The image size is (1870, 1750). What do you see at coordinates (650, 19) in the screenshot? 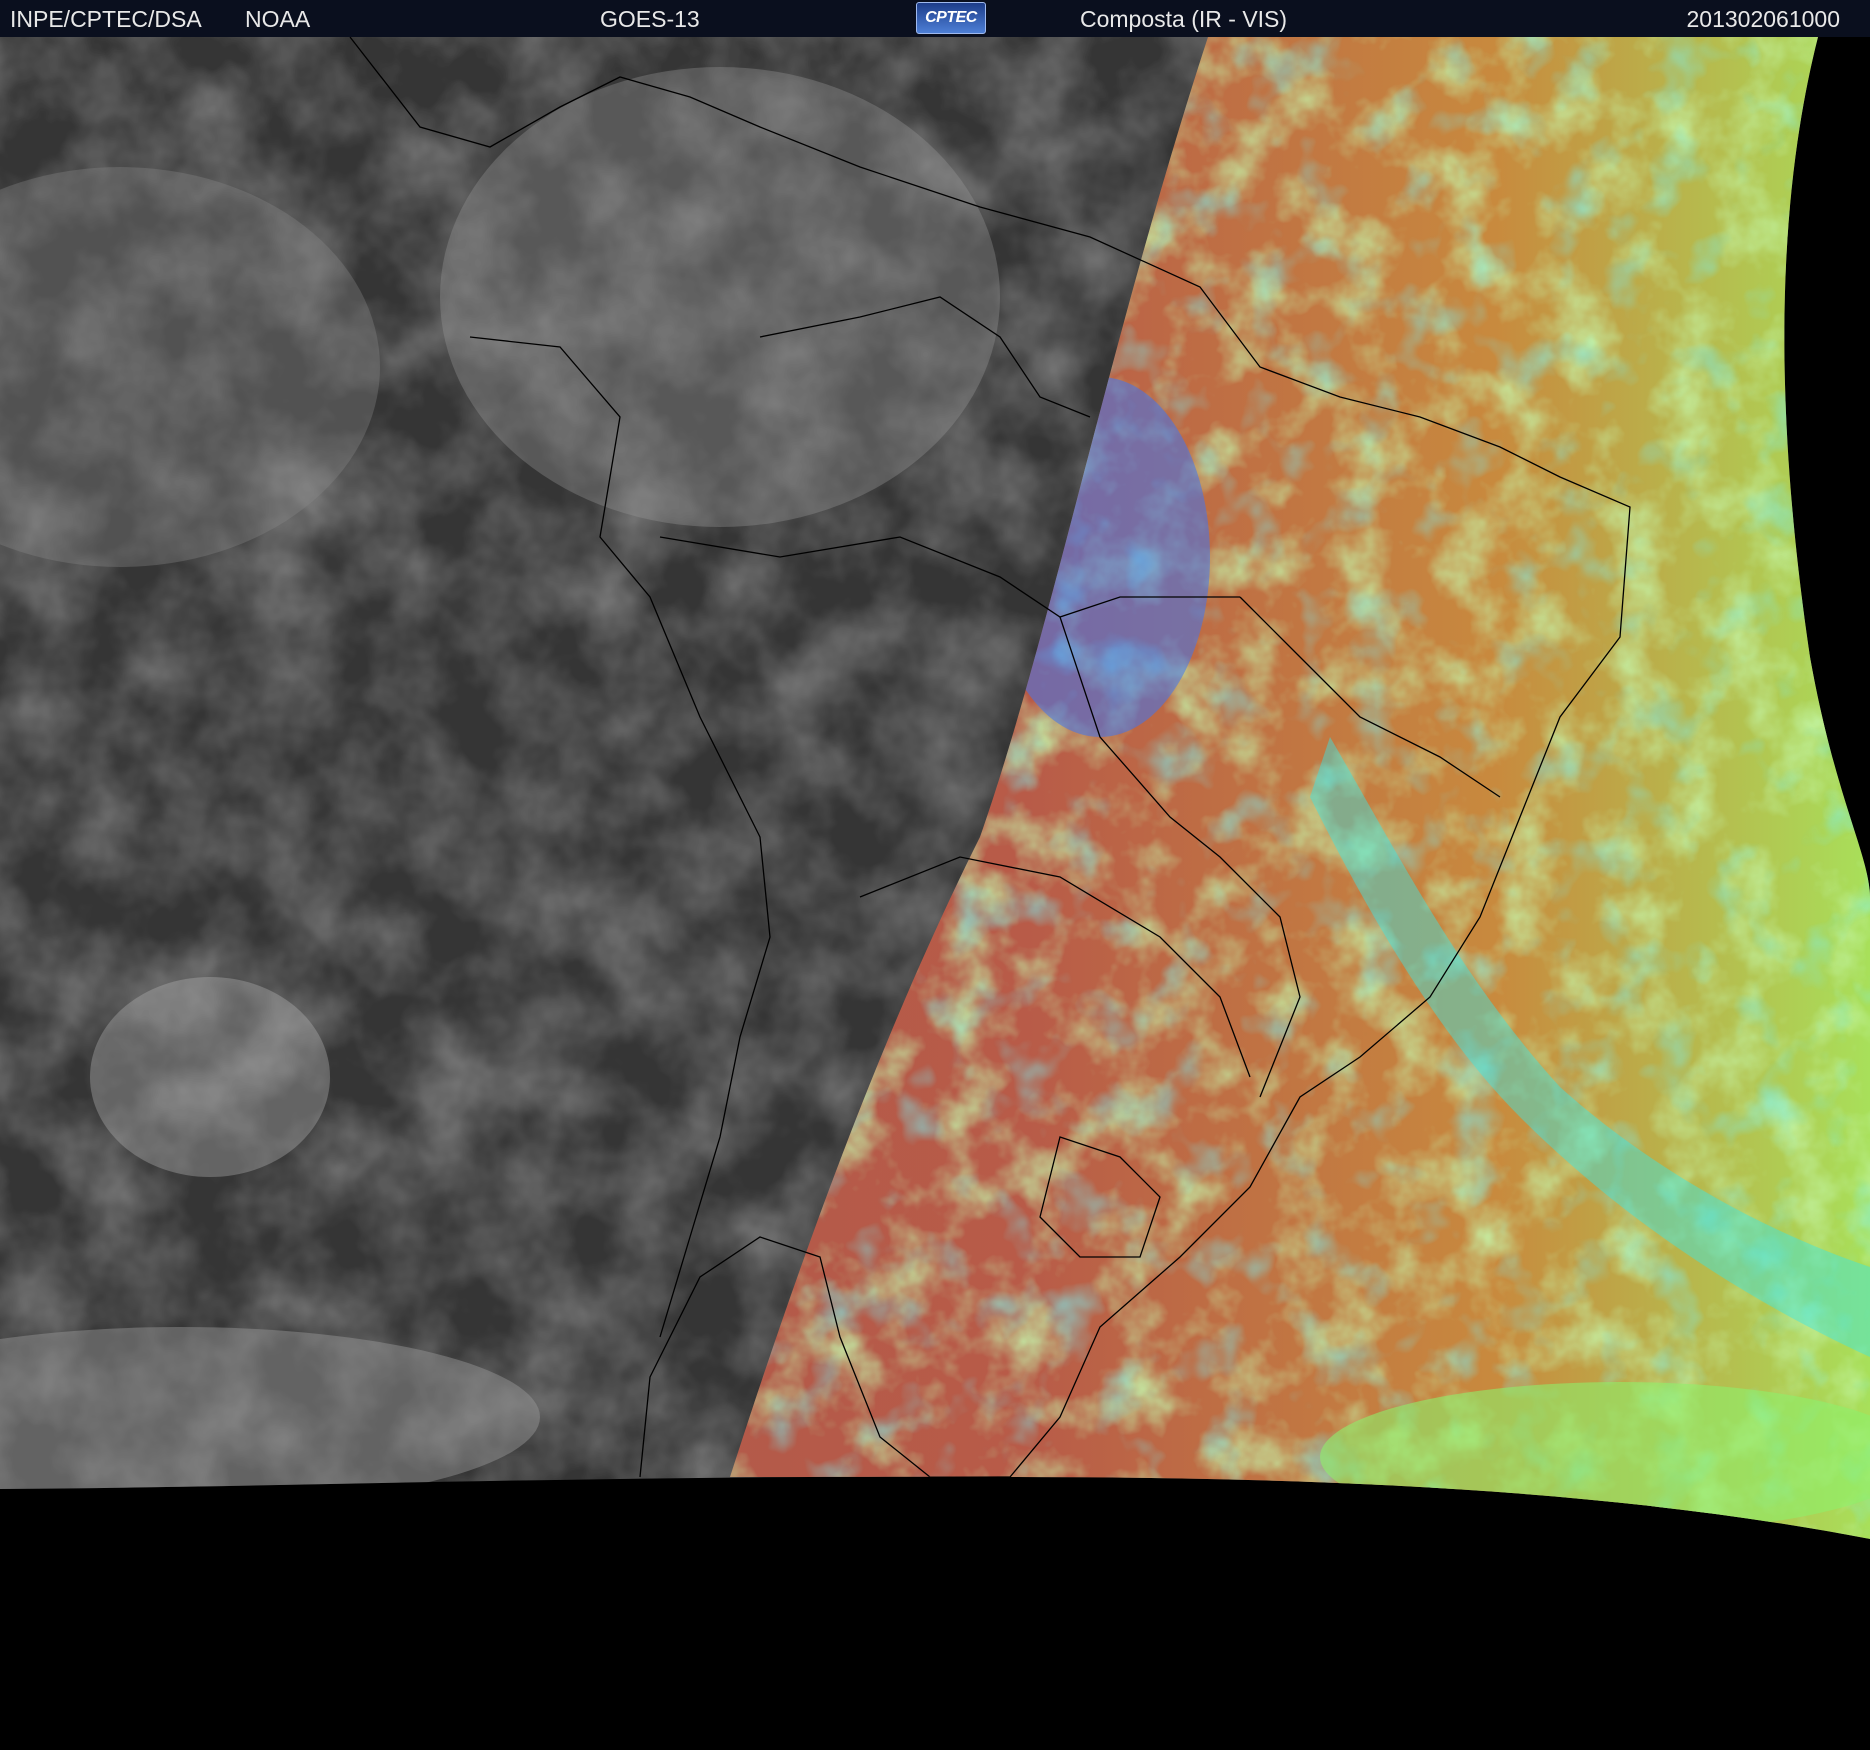
I see `satellite-label: GOES-13` at bounding box center [650, 19].